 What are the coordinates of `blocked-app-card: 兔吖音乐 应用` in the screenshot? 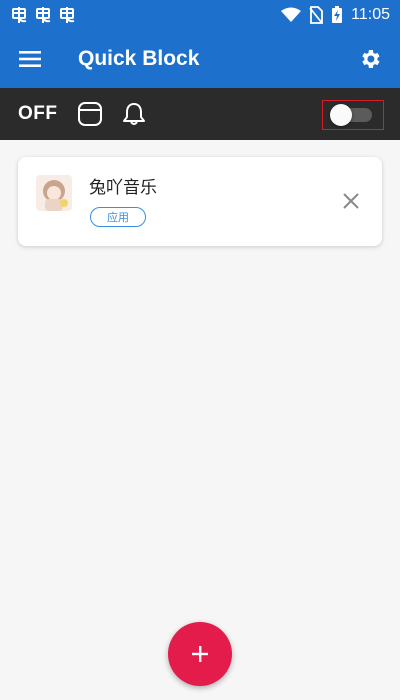 It's located at (200, 201).